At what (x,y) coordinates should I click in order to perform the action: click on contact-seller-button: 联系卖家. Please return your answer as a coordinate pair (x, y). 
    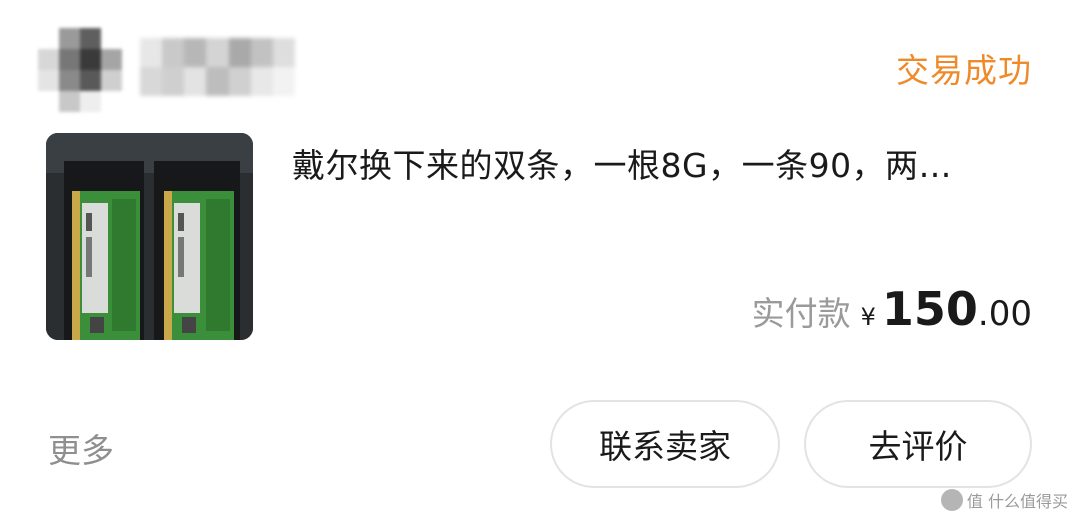
    Looking at the image, I should click on (665, 444).